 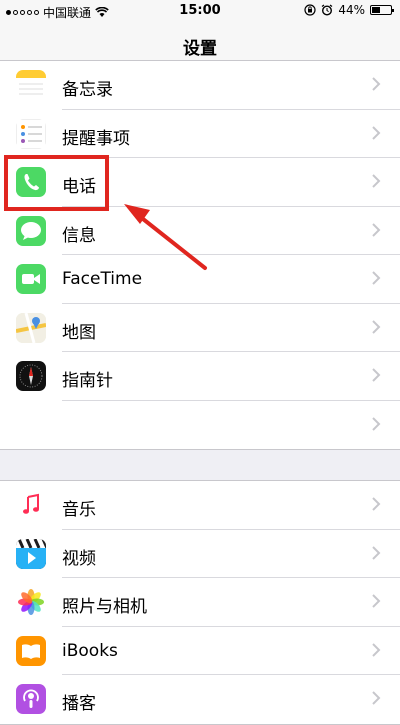 What do you see at coordinates (31, 553) in the screenshot?
I see `videos-icon` at bounding box center [31, 553].